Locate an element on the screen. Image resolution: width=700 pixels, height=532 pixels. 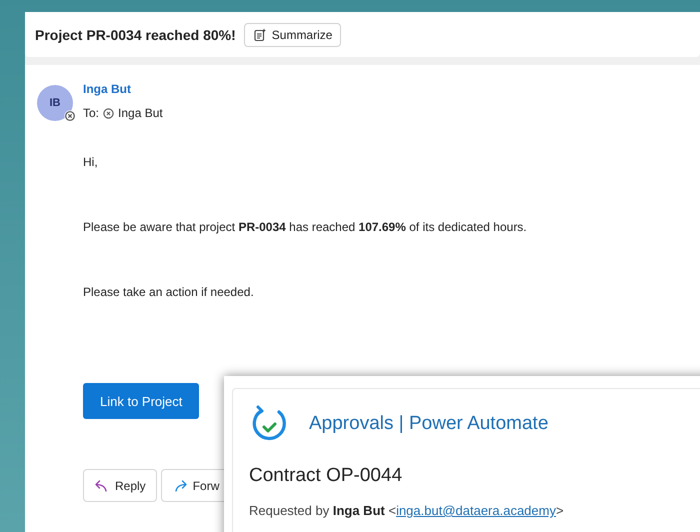
reply-button: Reply is located at coordinates (120, 485).